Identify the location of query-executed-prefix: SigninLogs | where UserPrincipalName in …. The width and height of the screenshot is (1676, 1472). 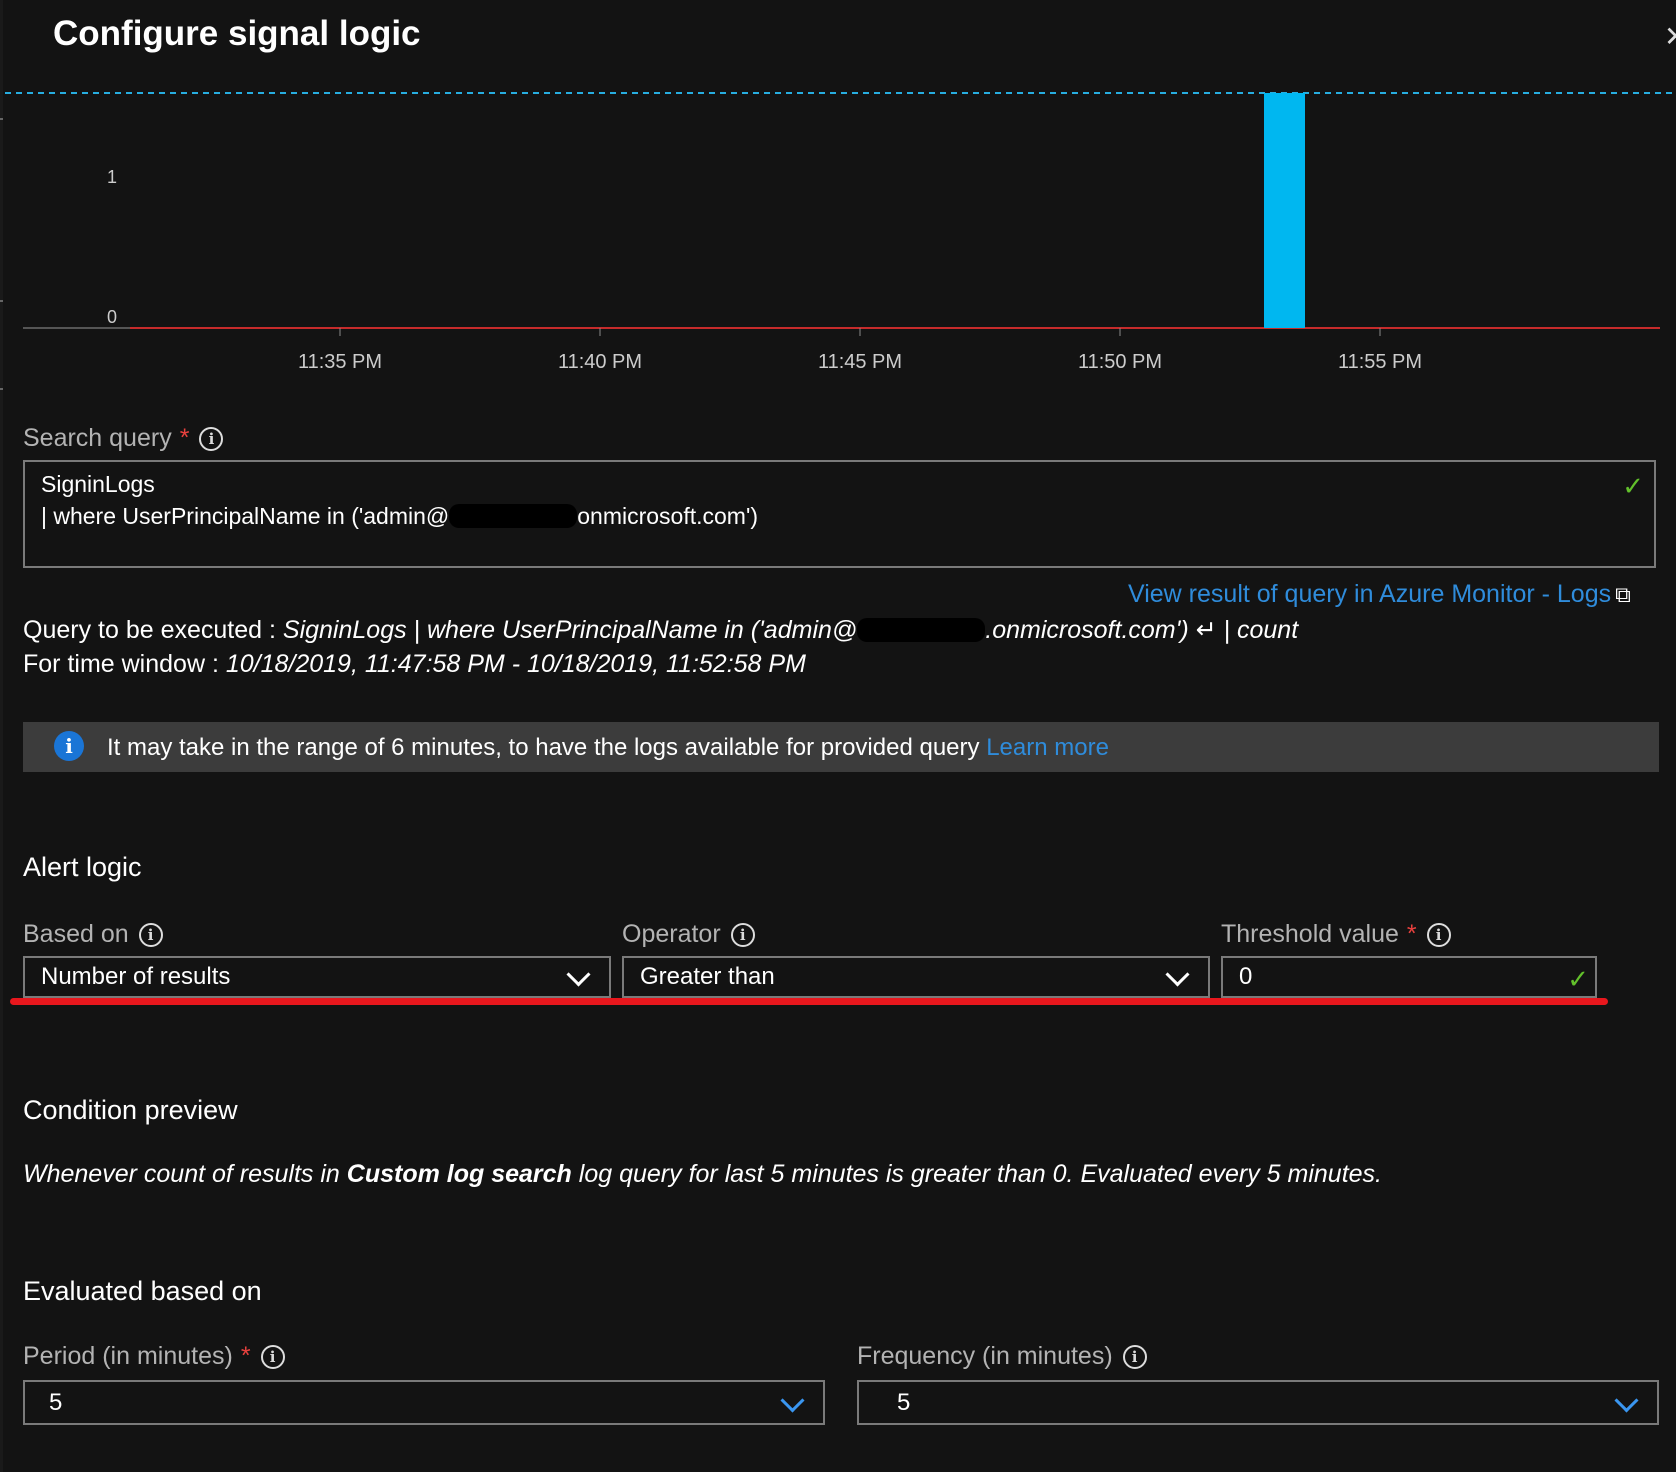
(570, 630).